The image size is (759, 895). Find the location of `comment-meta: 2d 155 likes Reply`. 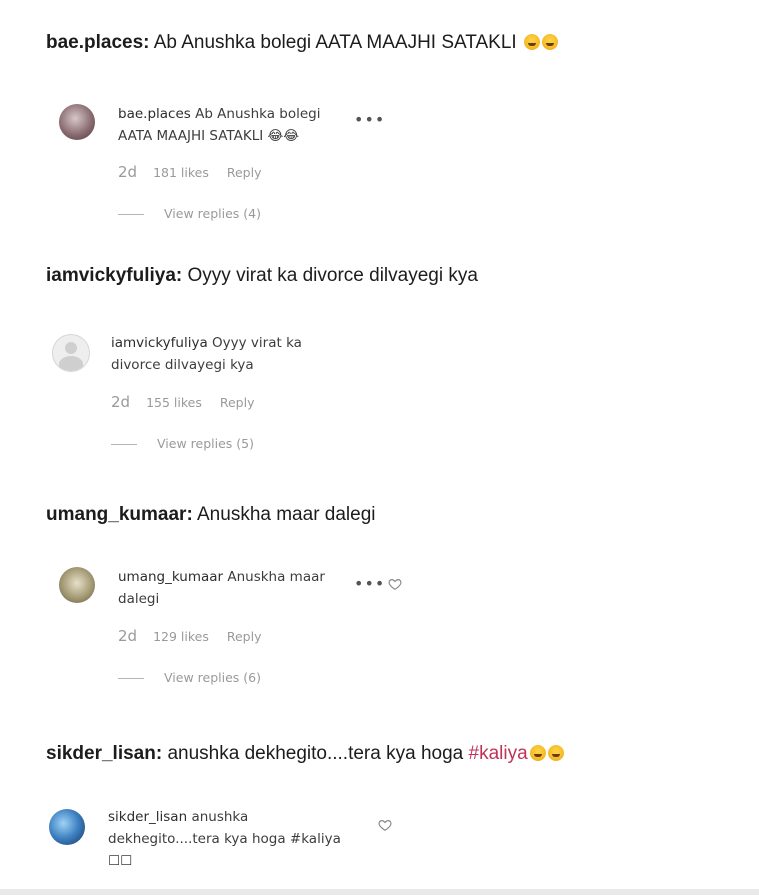

comment-meta: 2d 155 likes Reply is located at coordinates (182, 402).